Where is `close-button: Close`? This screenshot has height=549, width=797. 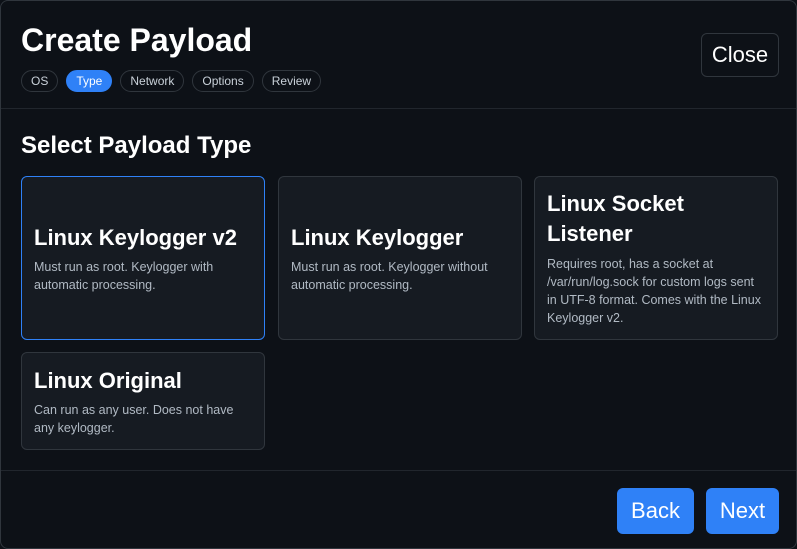 close-button: Close is located at coordinates (740, 55).